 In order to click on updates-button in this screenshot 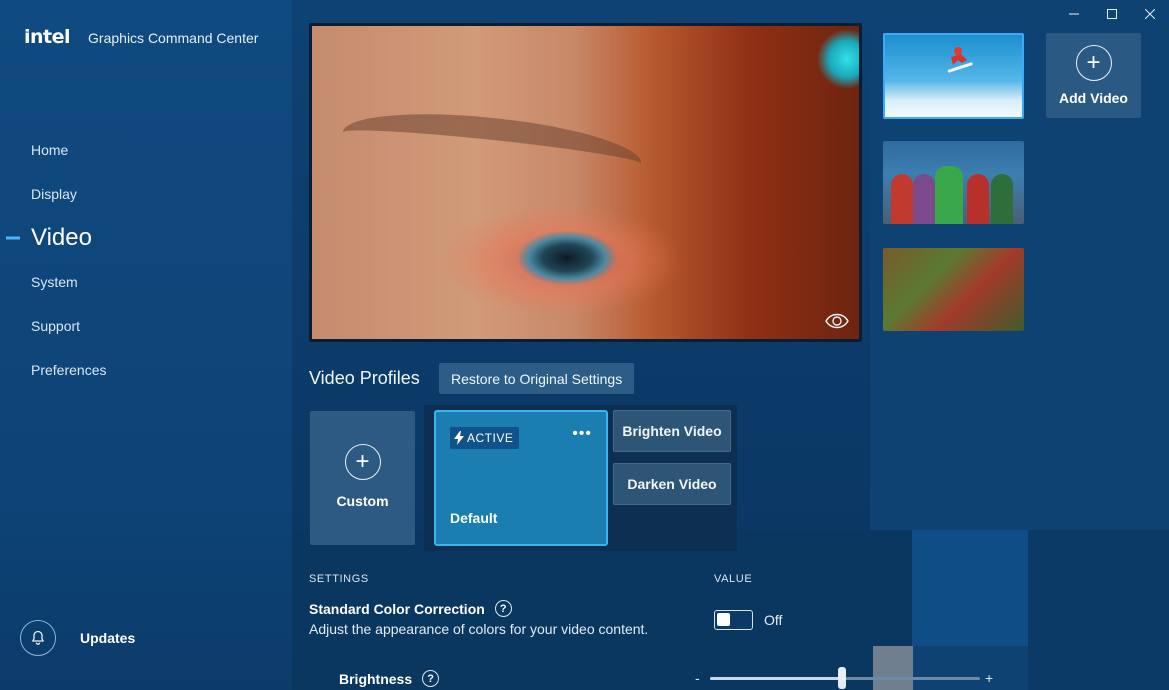, I will do `click(38, 638)`.